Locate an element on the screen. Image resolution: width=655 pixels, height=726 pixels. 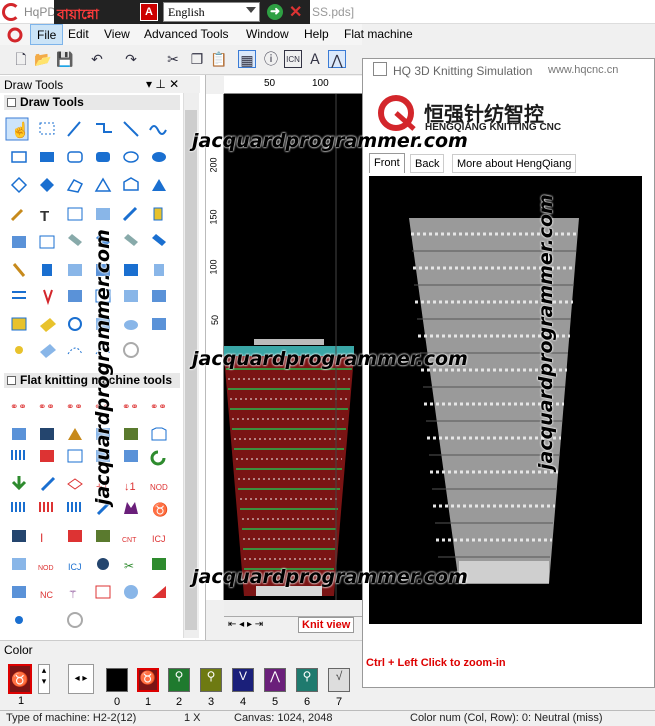
draw-tools-header-label: Draw Tools is located at coordinates (34, 85).